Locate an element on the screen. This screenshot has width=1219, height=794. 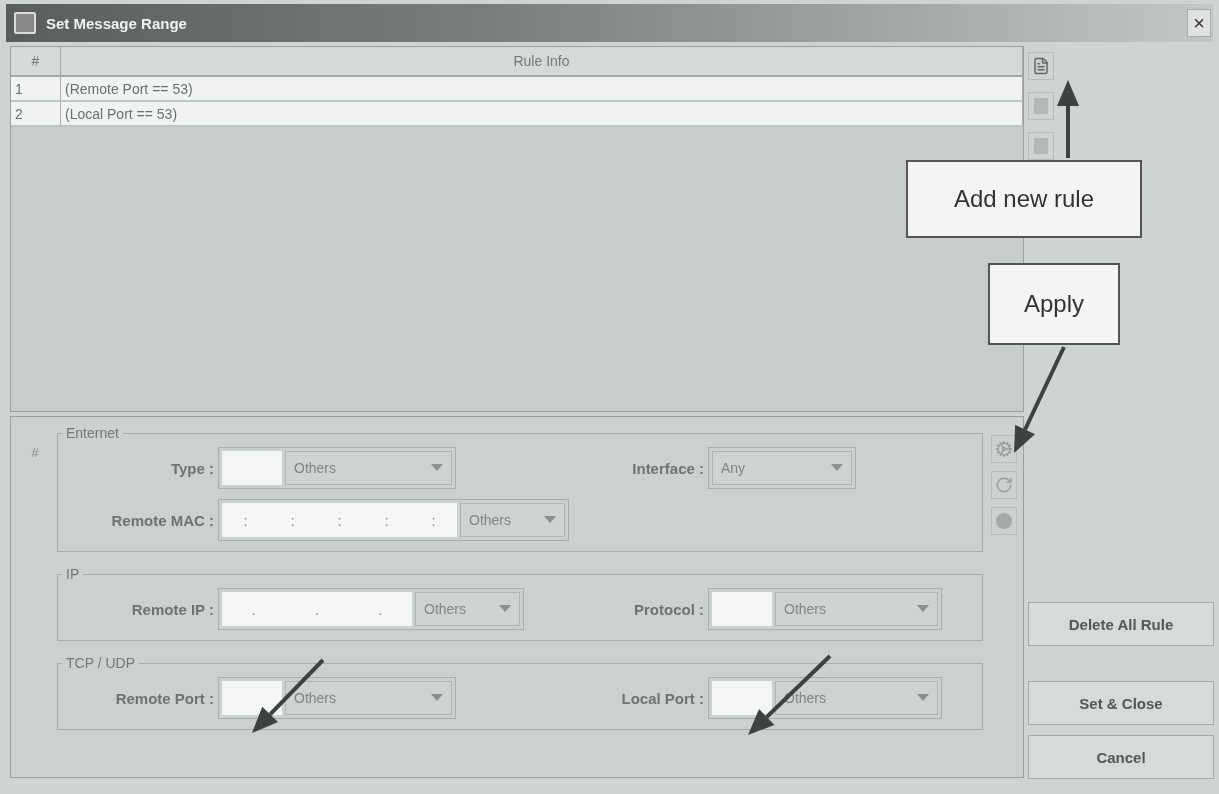
delete-rule-button is located at coordinates (1041, 146).